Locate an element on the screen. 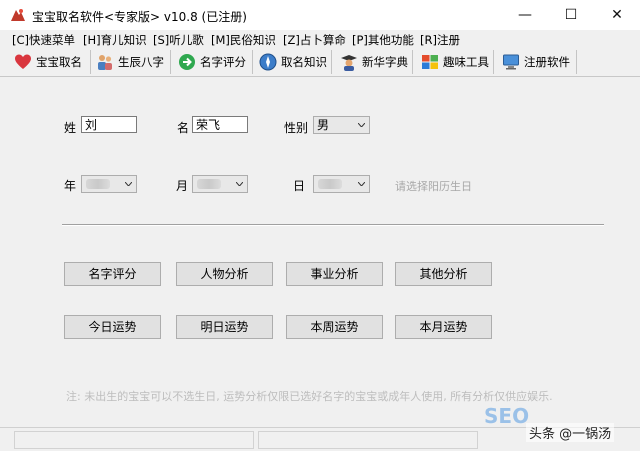  toolbar-label: 名字评分 is located at coordinates (223, 62).